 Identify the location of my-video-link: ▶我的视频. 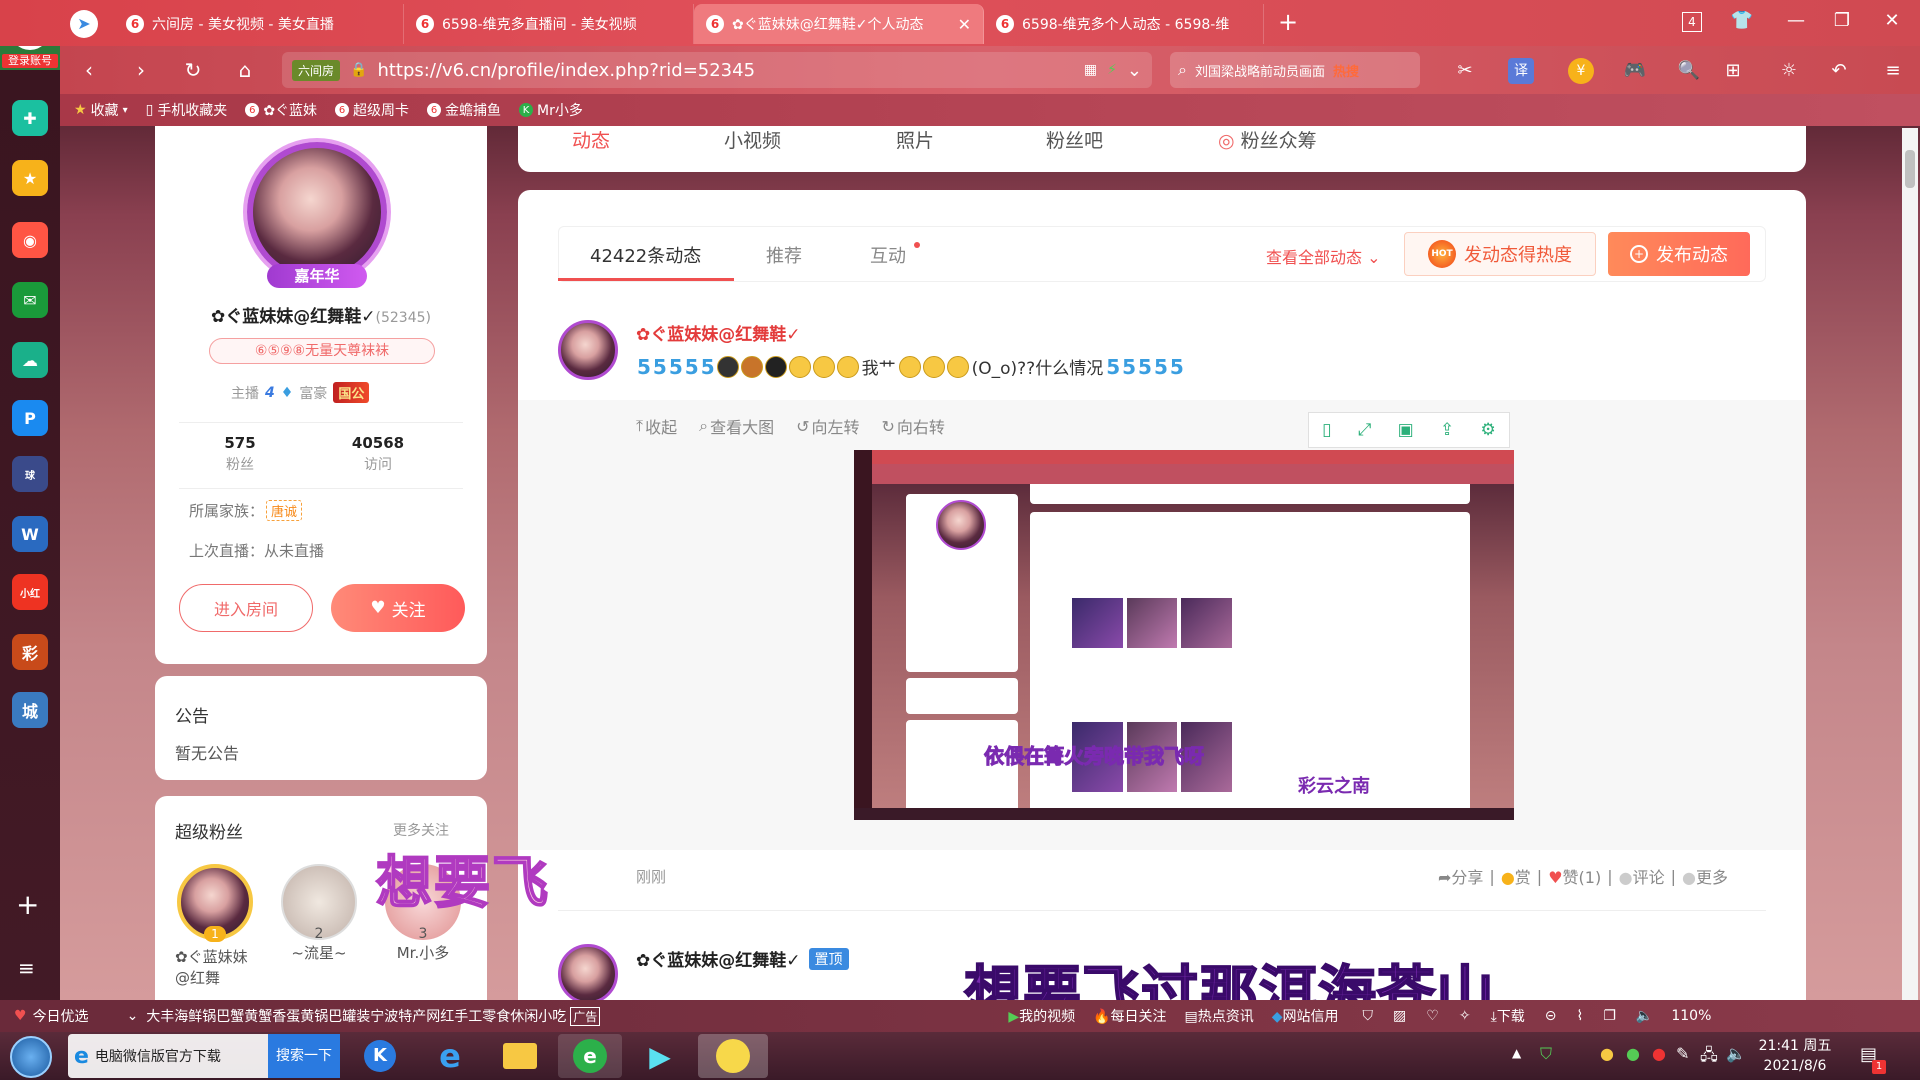
(1041, 1016).